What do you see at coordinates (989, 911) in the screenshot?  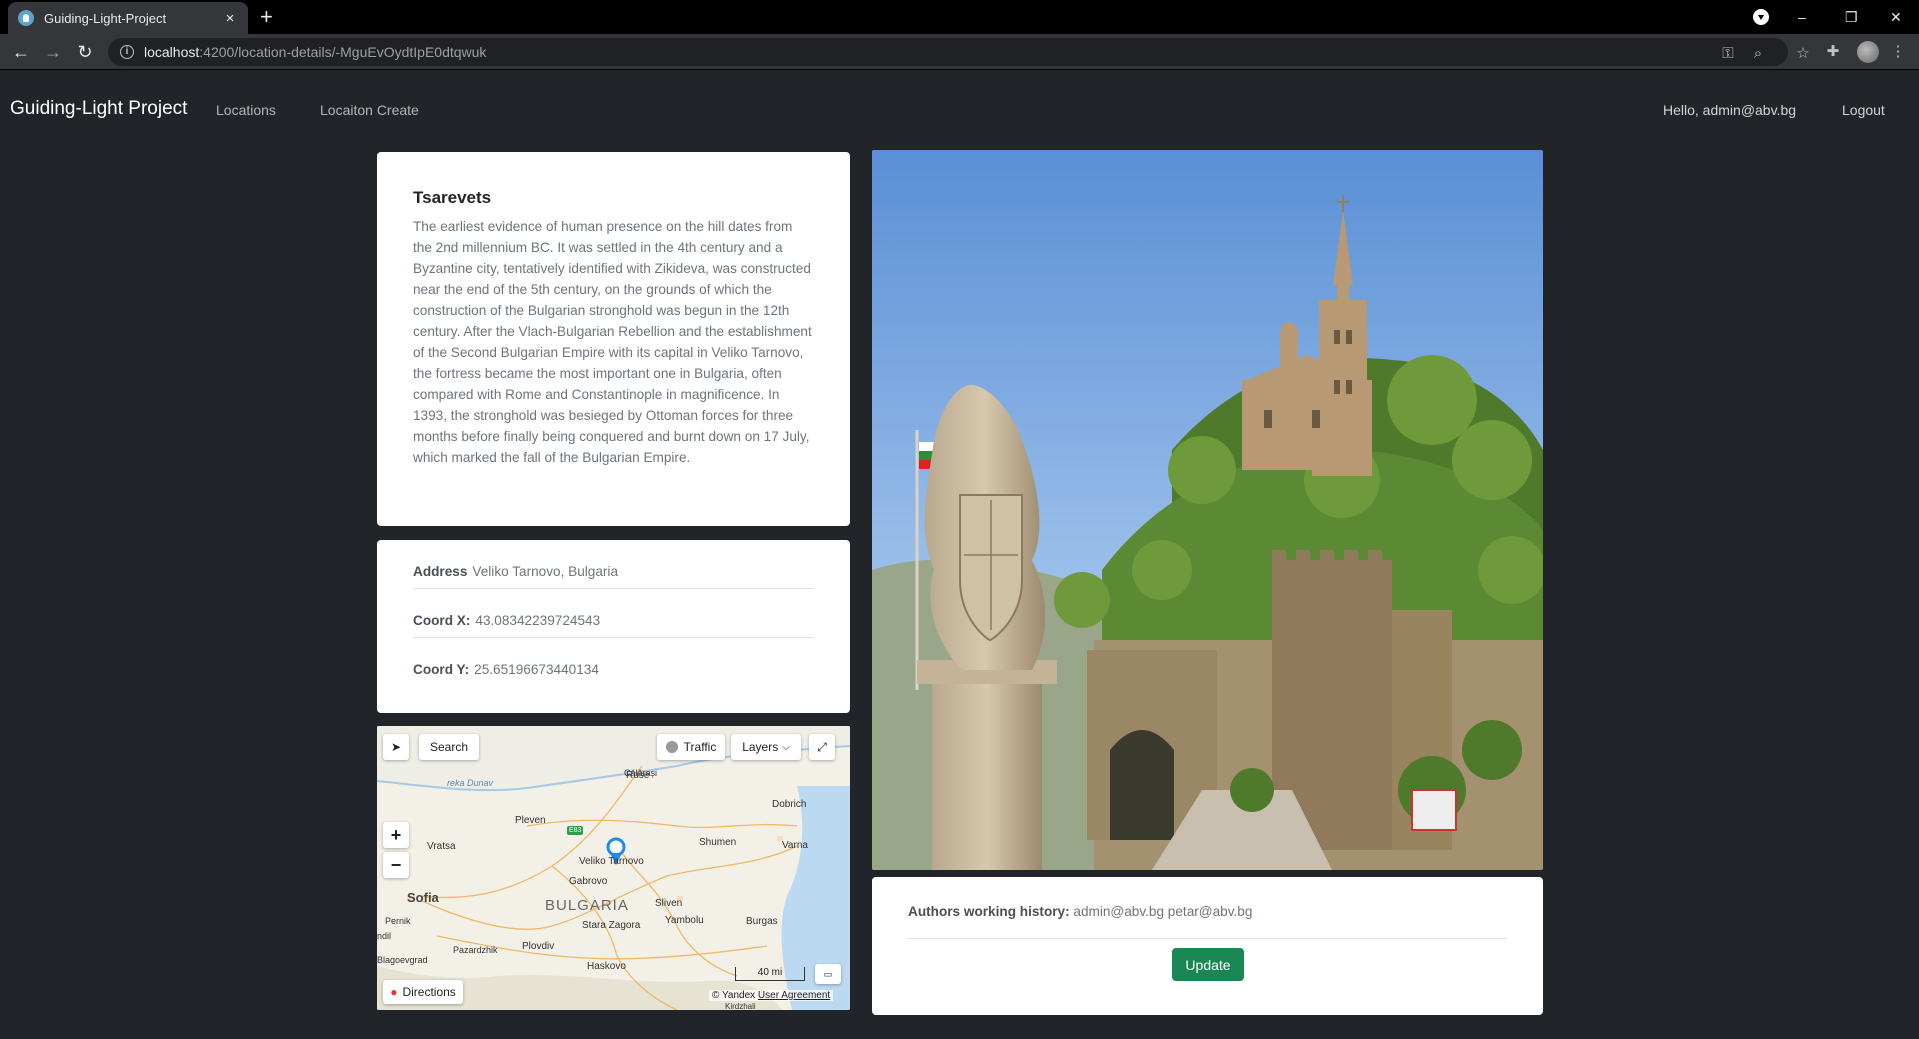 I see `authors-label: Authors working history:` at bounding box center [989, 911].